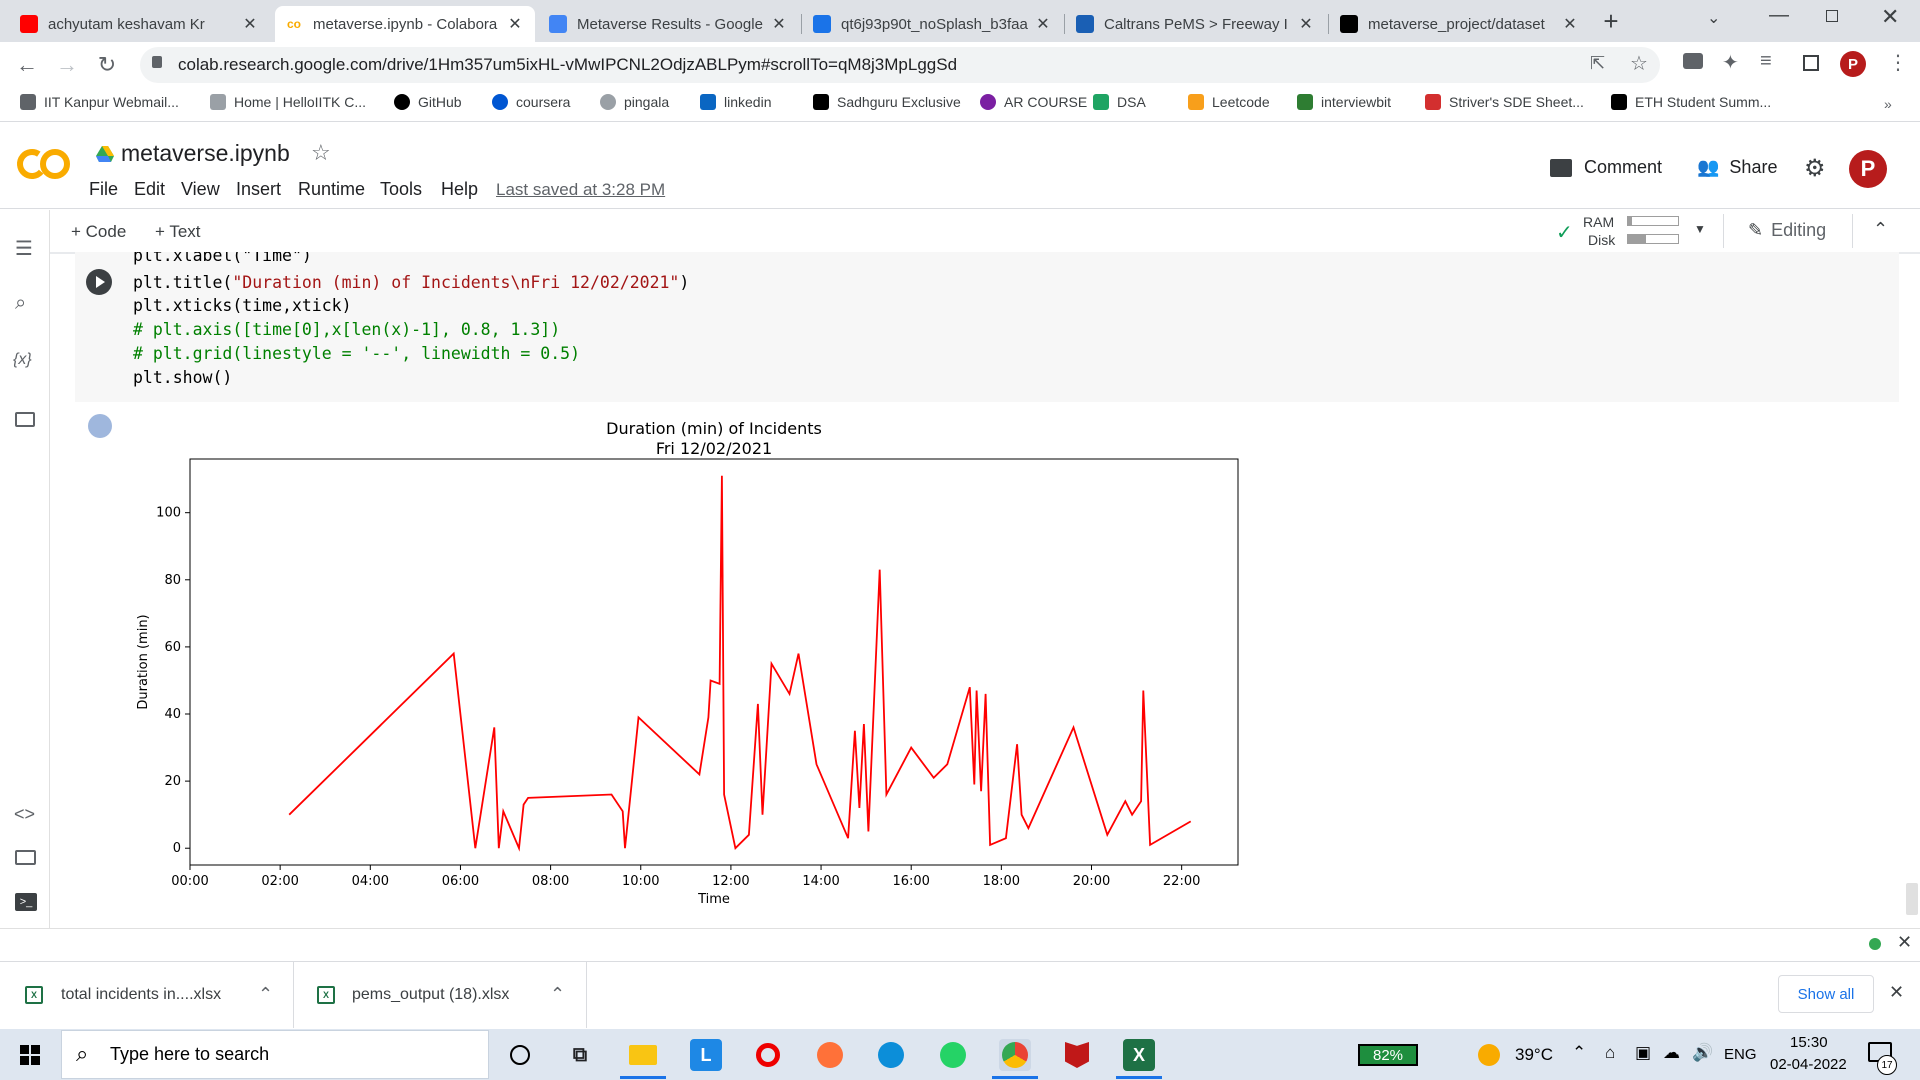 This screenshot has width=1920, height=1080. I want to click on notebook-title: metaverse.ipynb, so click(205, 153).